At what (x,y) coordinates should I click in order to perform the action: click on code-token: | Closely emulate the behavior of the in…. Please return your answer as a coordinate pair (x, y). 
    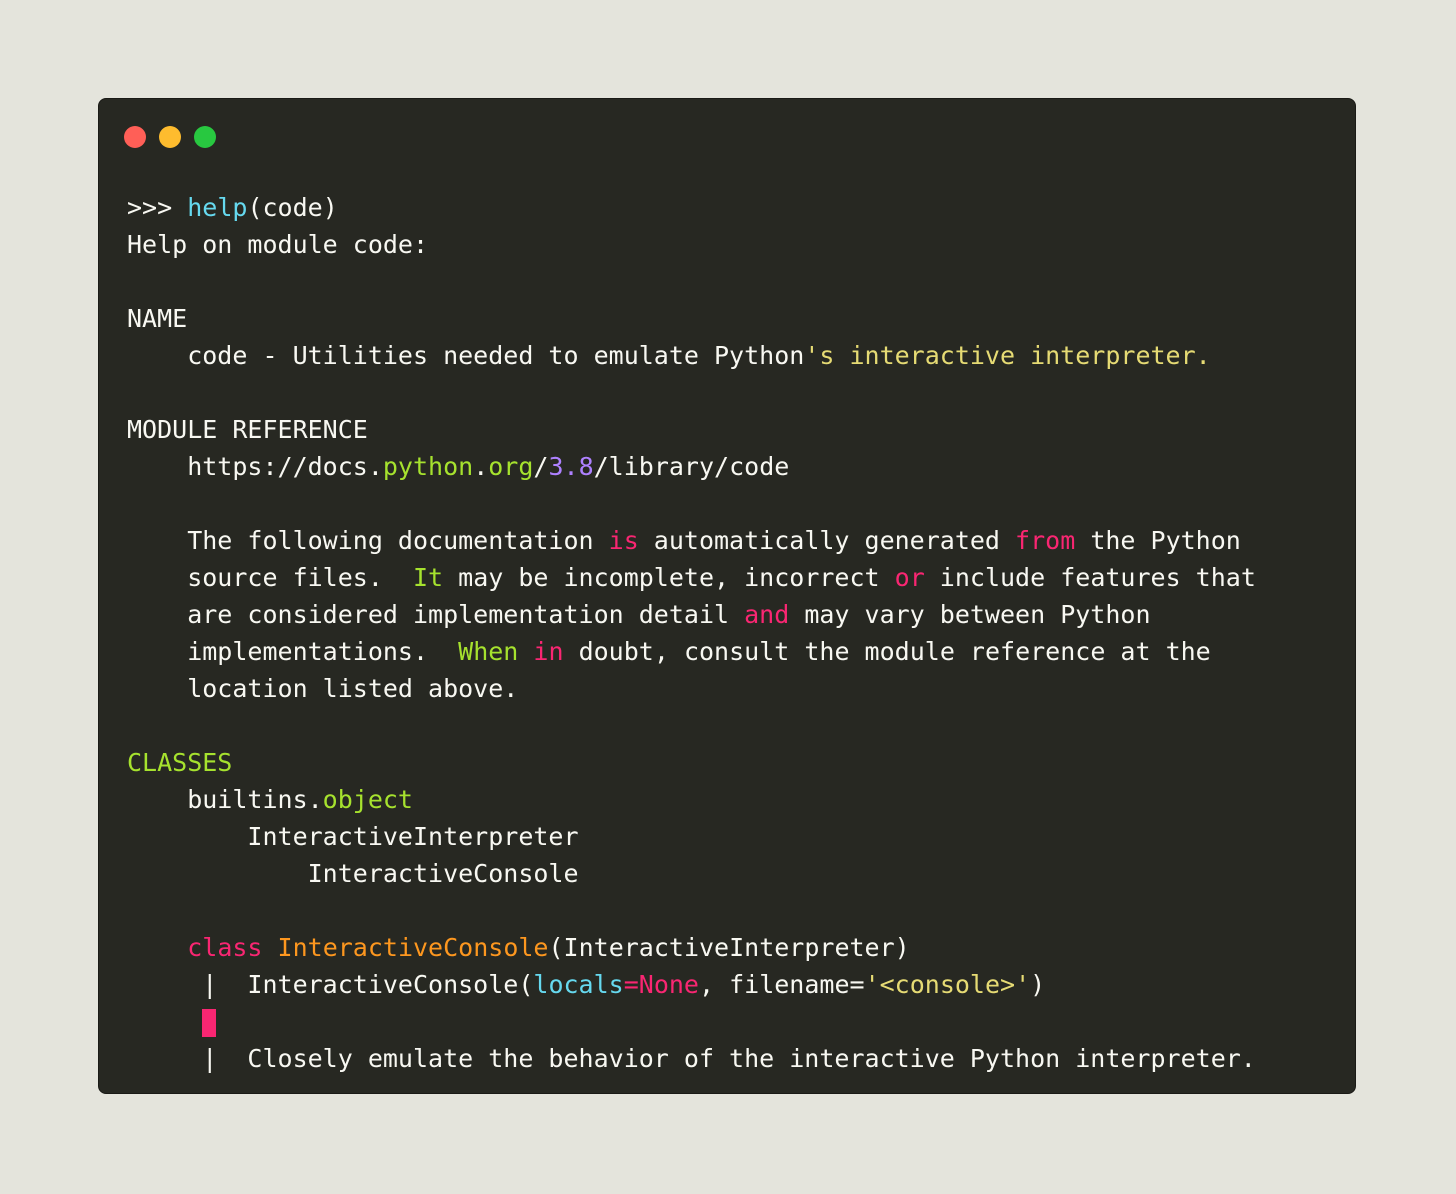
    Looking at the image, I should click on (691, 1058).